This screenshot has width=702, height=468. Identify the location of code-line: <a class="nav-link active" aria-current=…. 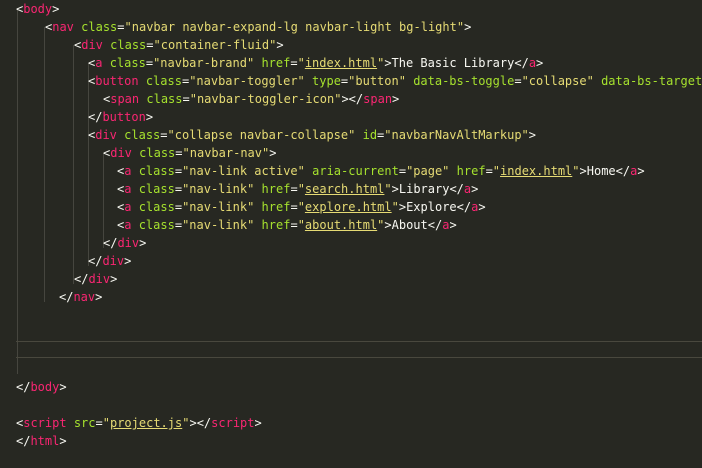
(330, 171).